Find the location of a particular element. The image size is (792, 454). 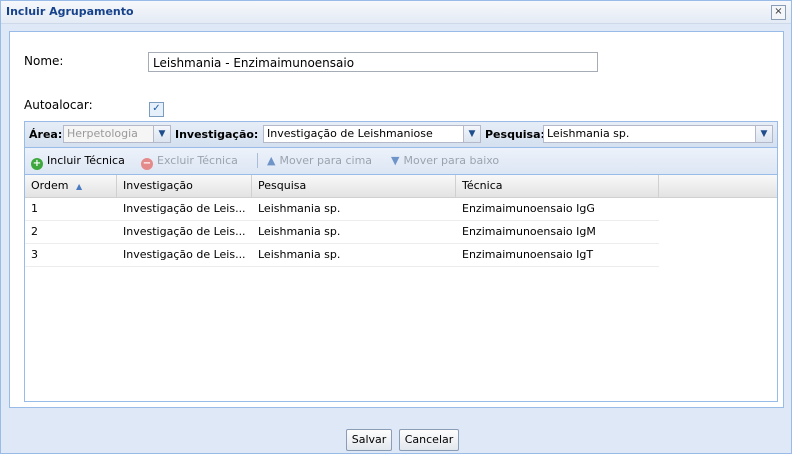

checkmark-icon: ✓ is located at coordinates (156, 108).